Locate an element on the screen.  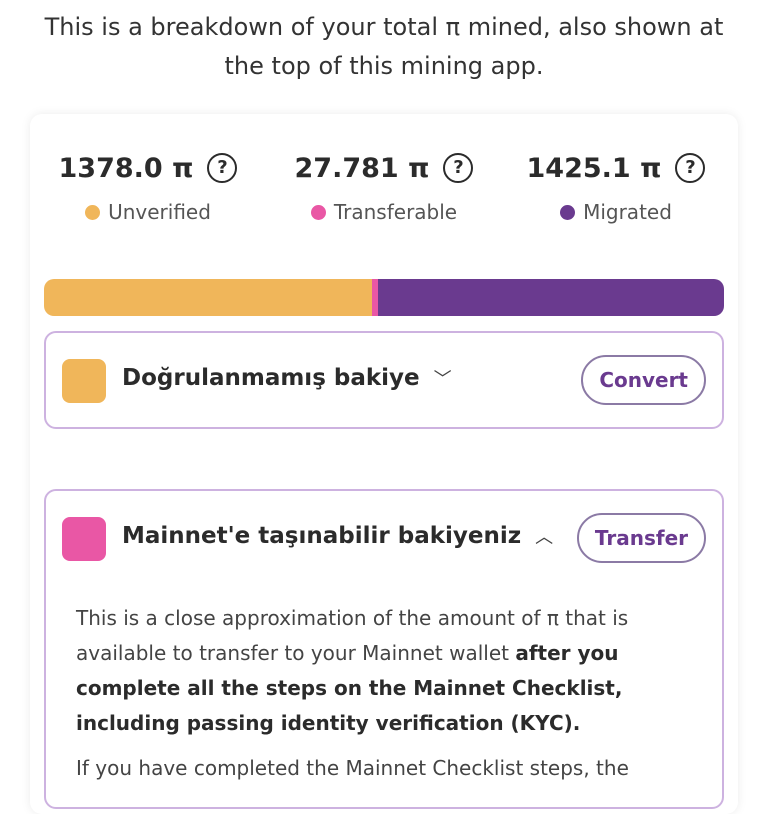
unverified-label: Unverified is located at coordinates (159, 212).